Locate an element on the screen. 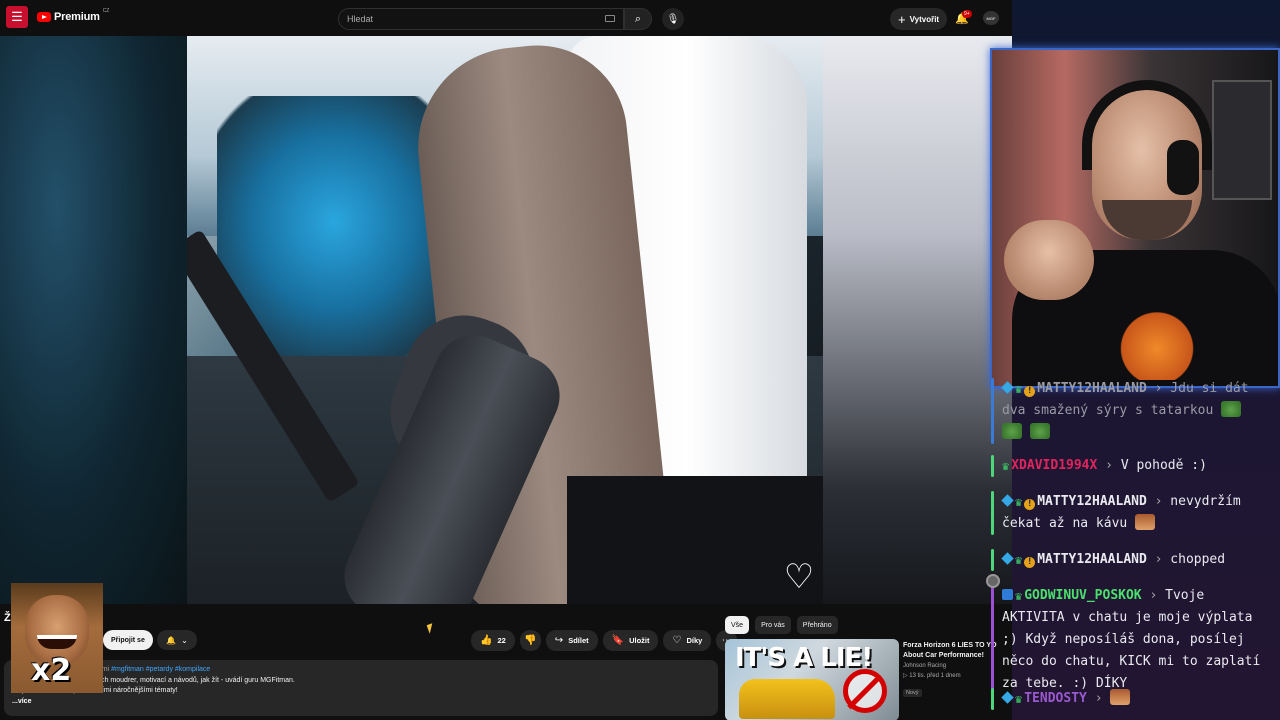  recommended-stats: ▷ 13 tis. před 1 dnem is located at coordinates (932, 676).